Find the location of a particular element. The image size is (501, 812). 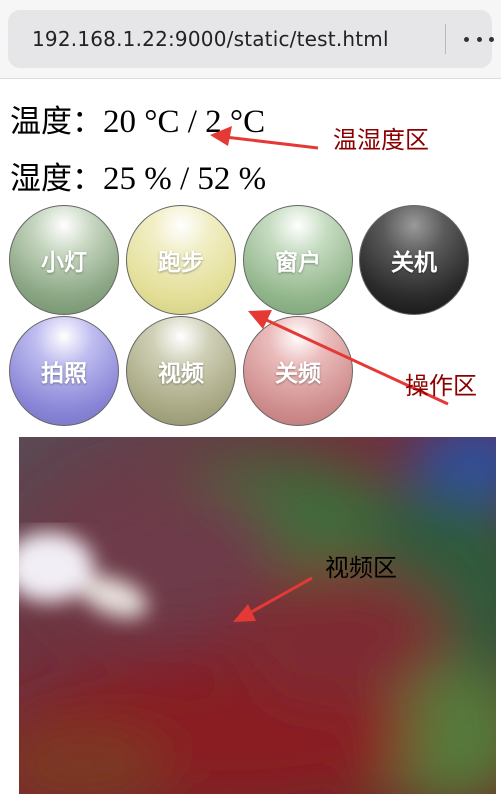

video-area-annotation: 视频区 is located at coordinates (361, 568).